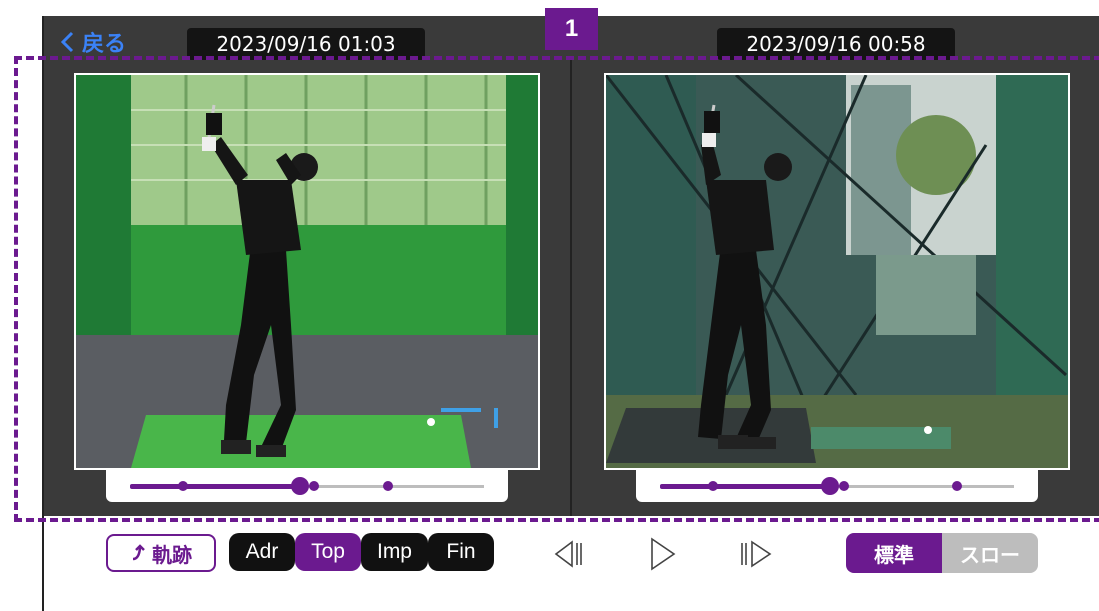 The width and height of the screenshot is (1099, 611). What do you see at coordinates (758, 554) in the screenshot?
I see `step-forward-icon` at bounding box center [758, 554].